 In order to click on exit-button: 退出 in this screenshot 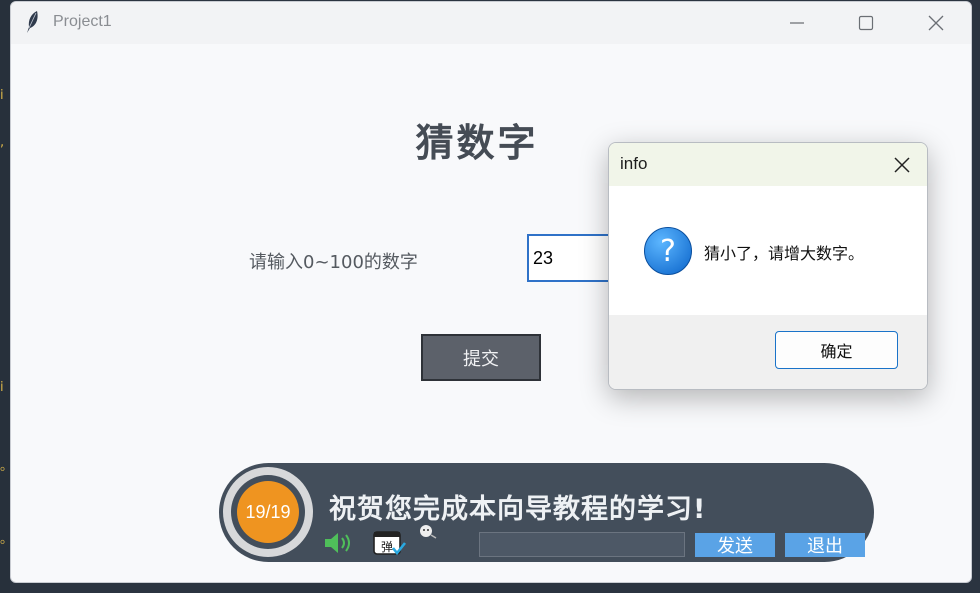, I will do `click(825, 545)`.